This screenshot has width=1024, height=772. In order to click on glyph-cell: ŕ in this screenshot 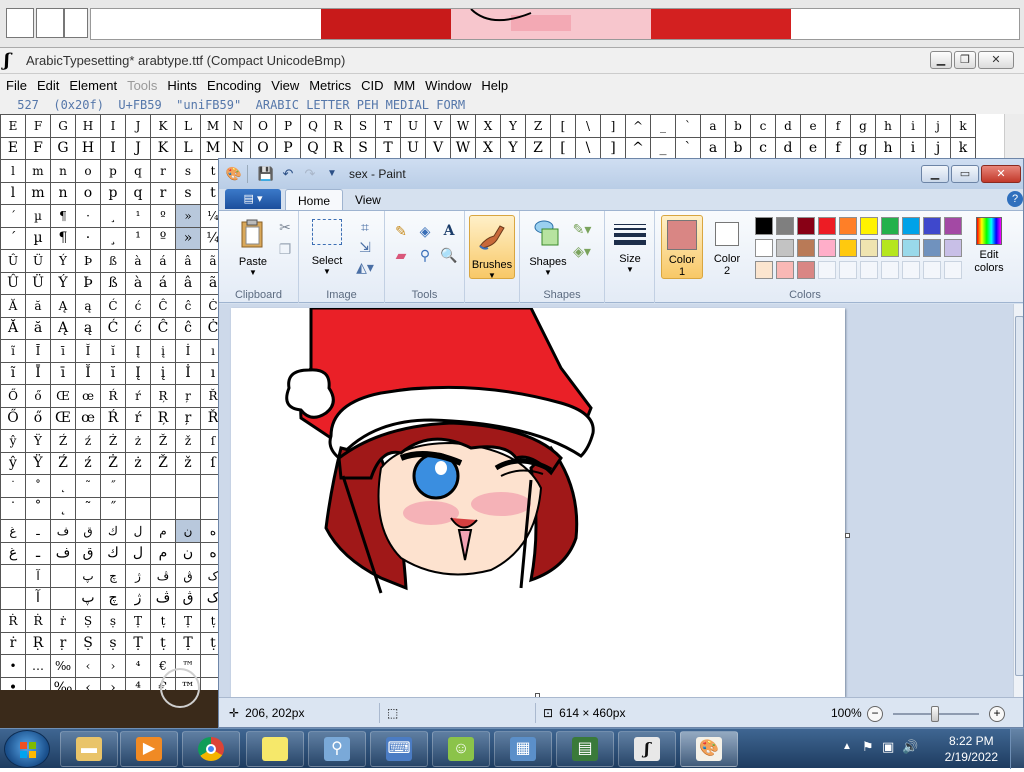, I will do `click(138, 396)`.